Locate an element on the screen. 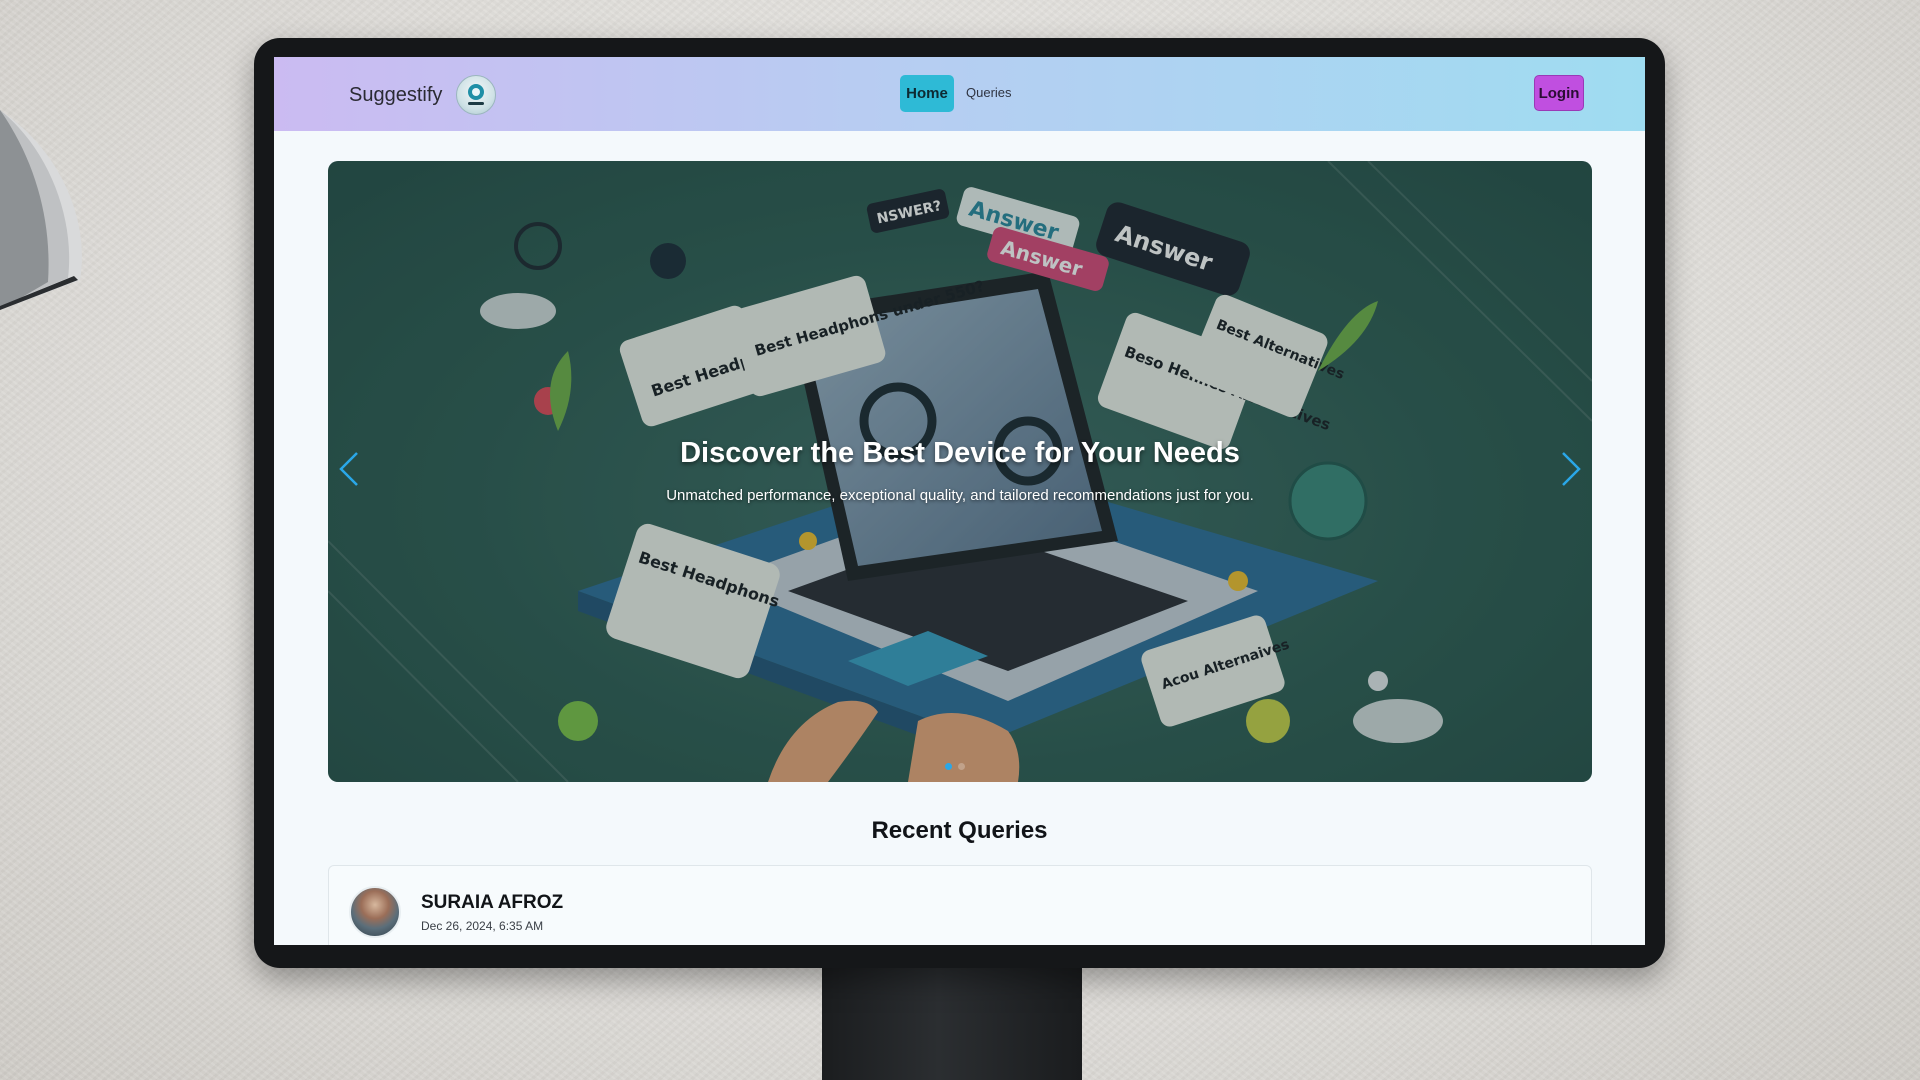  query-date: Dec 26, 2024, 6:35 AM is located at coordinates (482, 926).